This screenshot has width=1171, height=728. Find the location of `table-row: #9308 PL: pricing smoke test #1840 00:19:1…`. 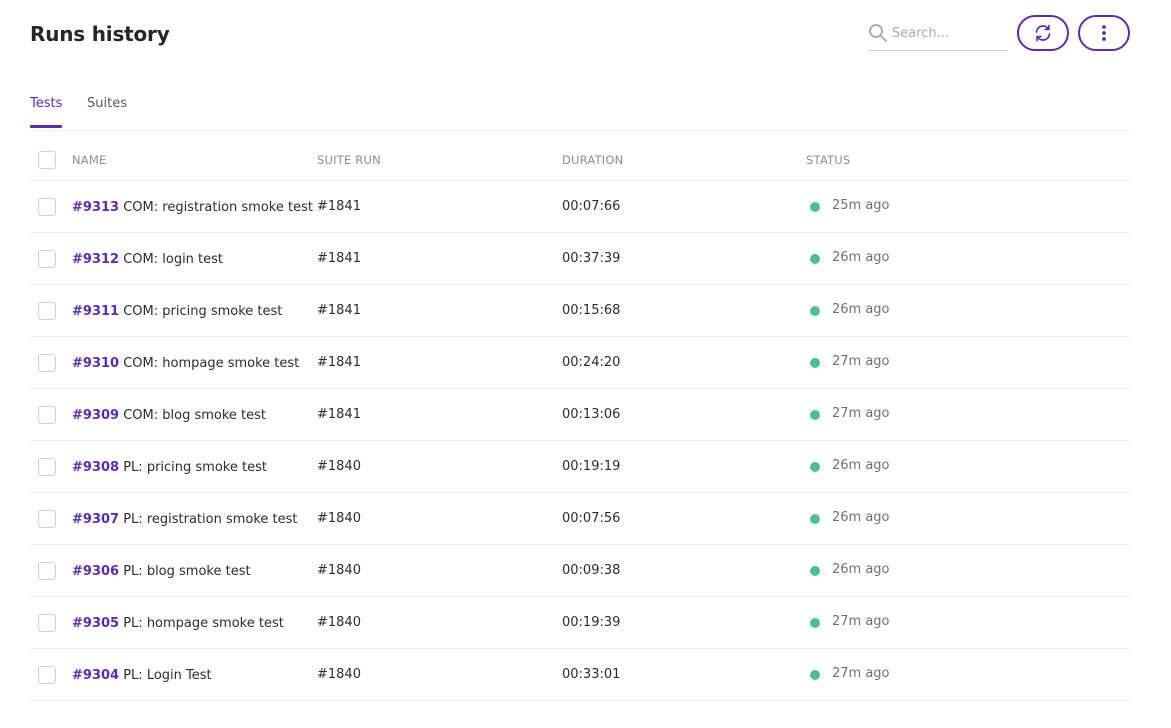

table-row: #9308 PL: pricing smoke test #1840 00:19:1… is located at coordinates (580, 467).